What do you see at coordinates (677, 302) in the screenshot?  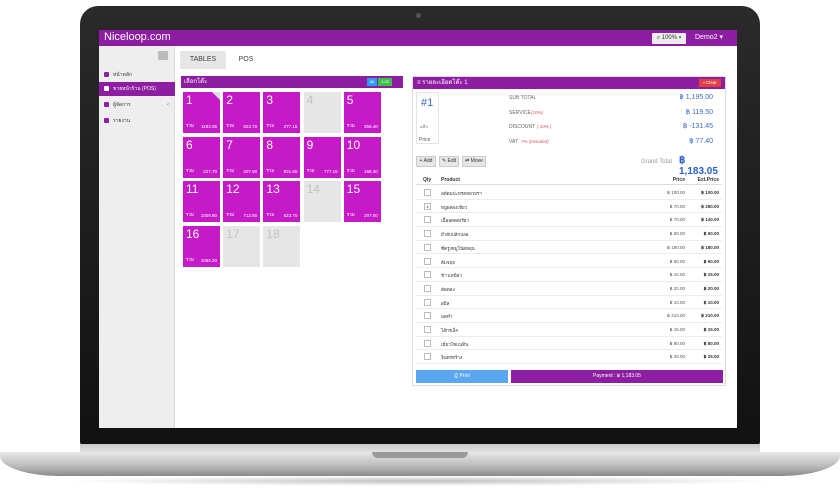 I see `order-price: ฿ 10.00` at bounding box center [677, 302].